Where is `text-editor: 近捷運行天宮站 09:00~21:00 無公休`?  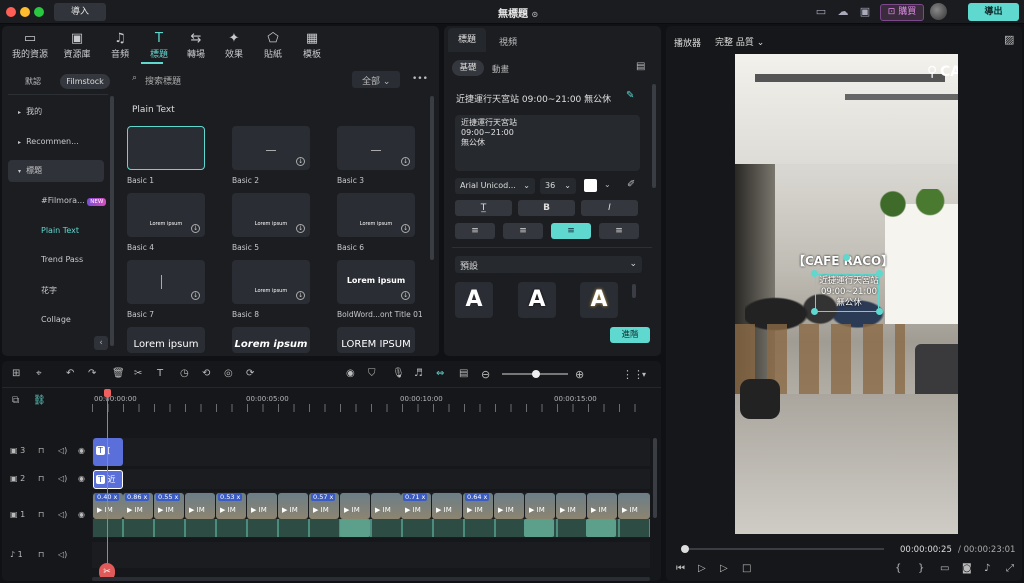
text-editor: 近捷運行天宮站 09:00~21:00 無公休 is located at coordinates (547, 143).